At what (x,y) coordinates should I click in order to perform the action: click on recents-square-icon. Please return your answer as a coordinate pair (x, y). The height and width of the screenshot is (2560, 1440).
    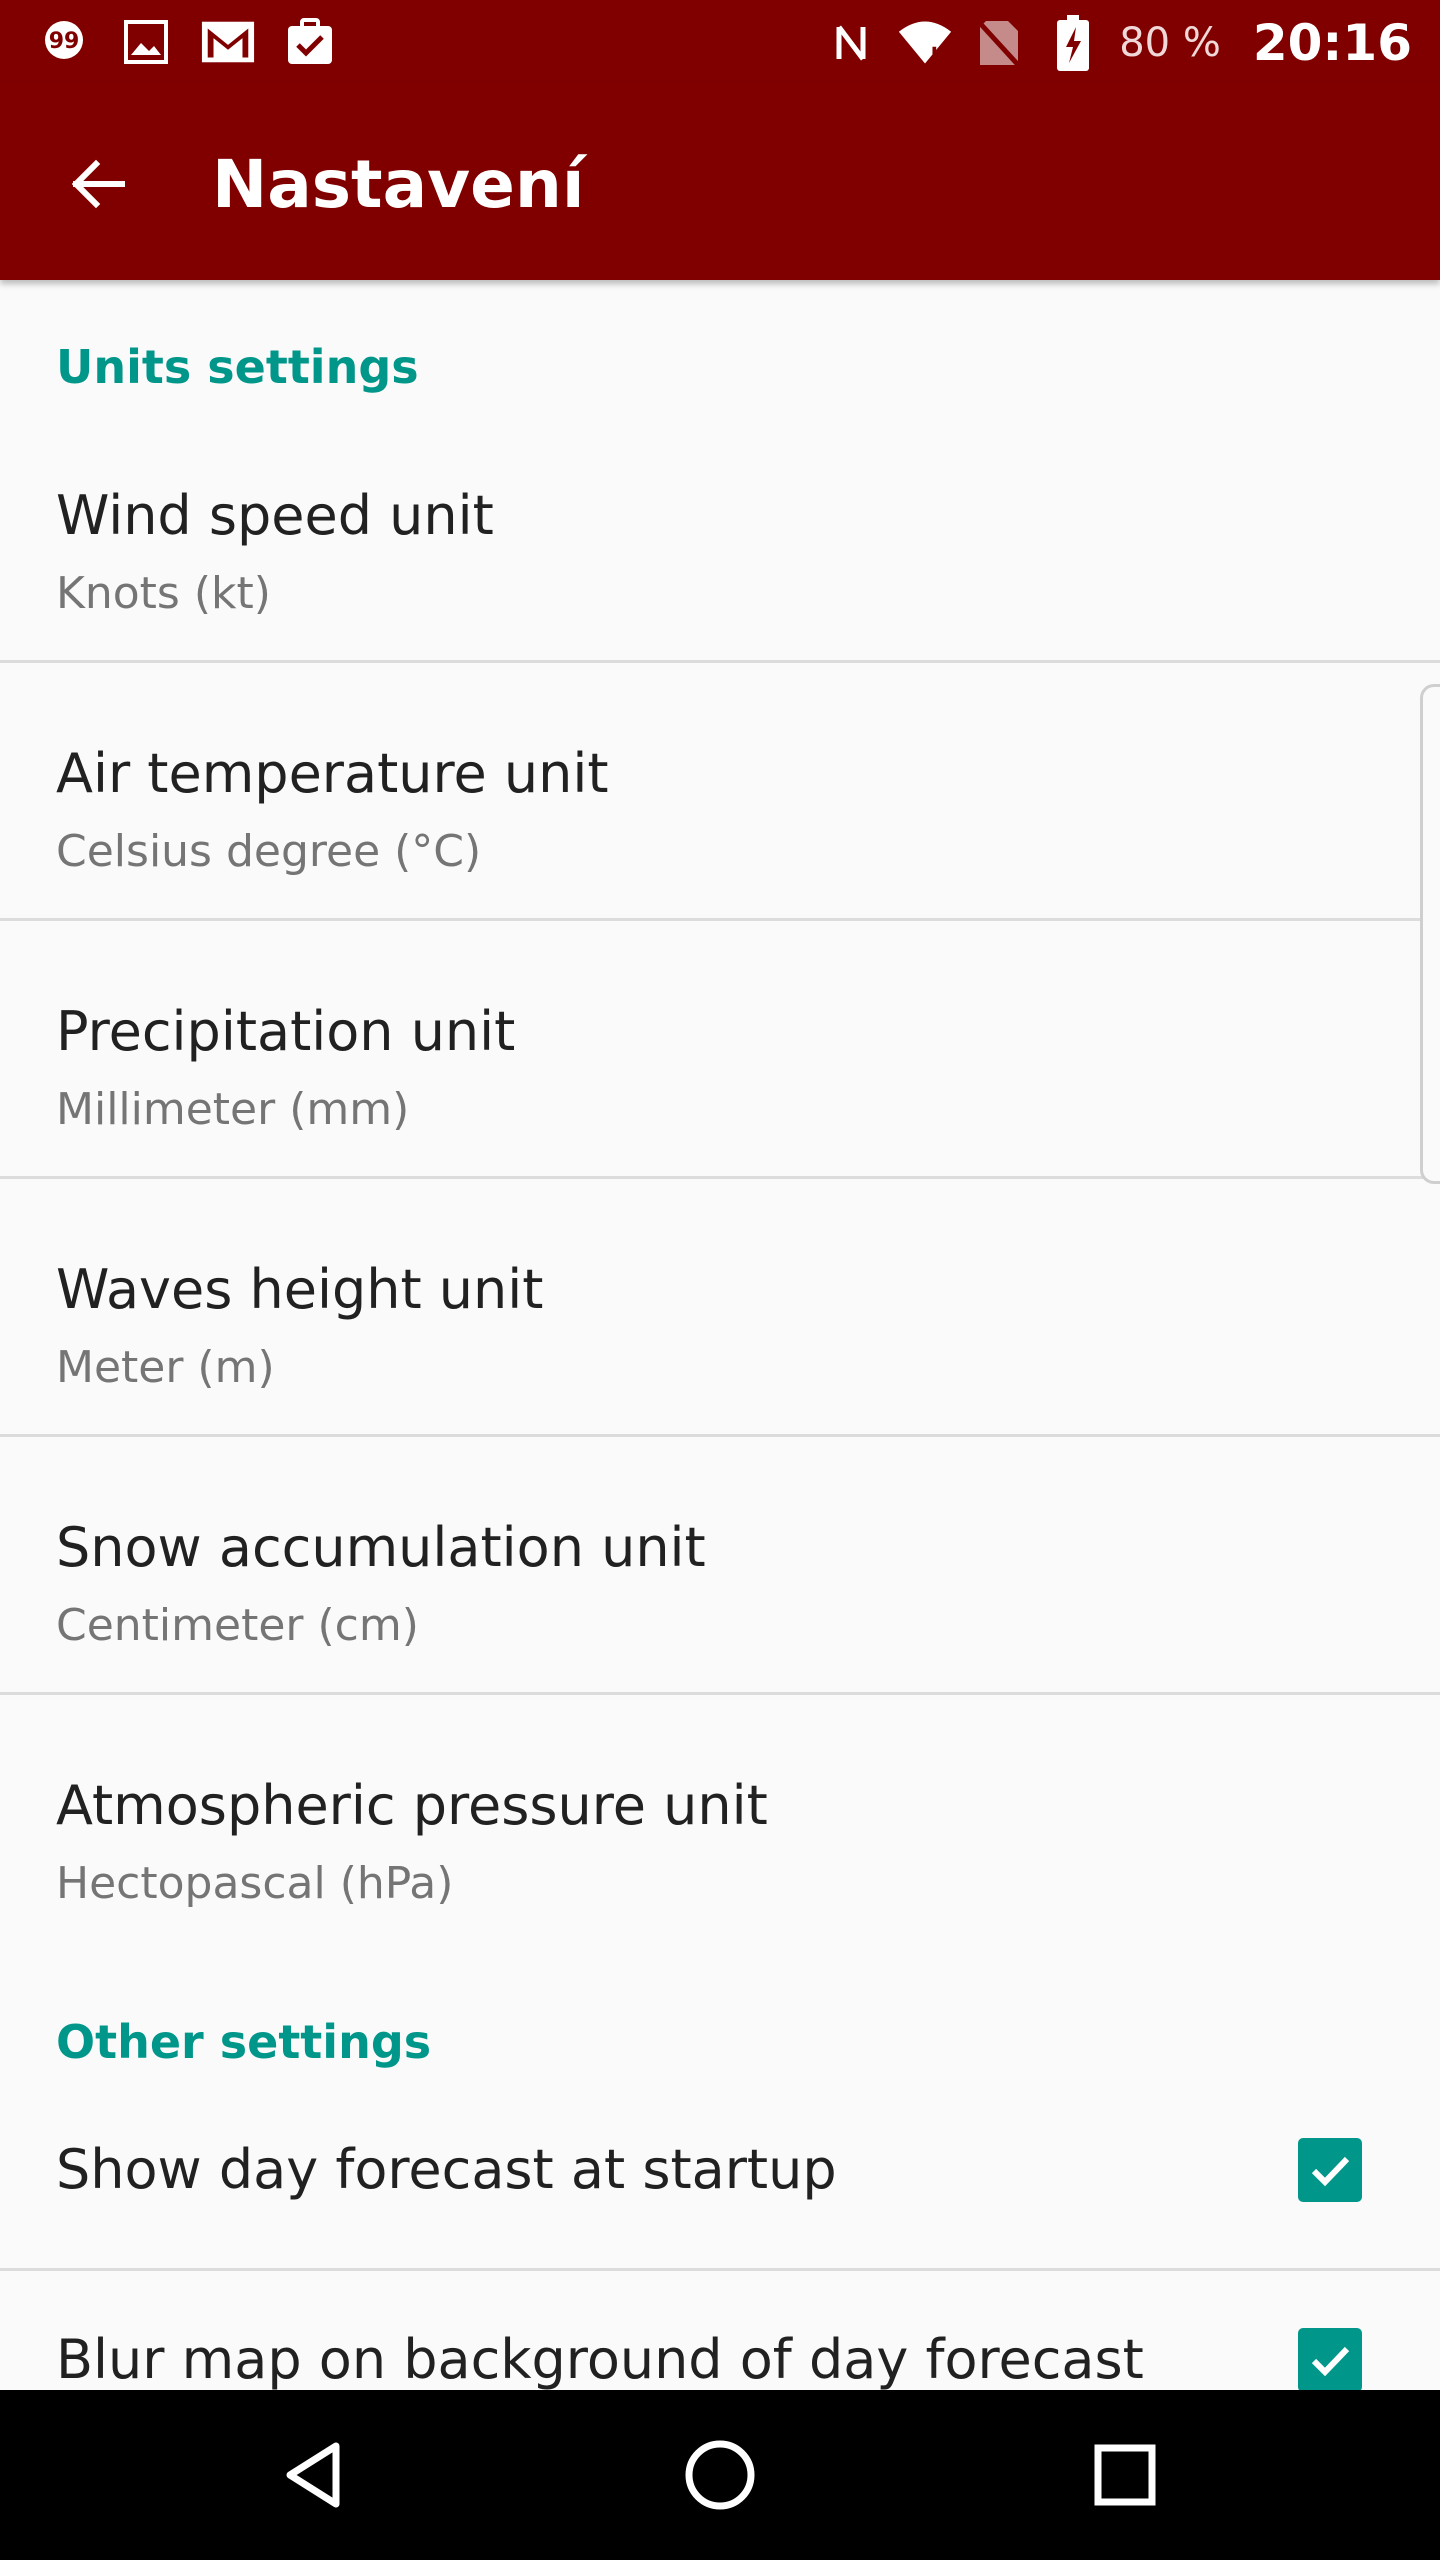
    Looking at the image, I should click on (1125, 2475).